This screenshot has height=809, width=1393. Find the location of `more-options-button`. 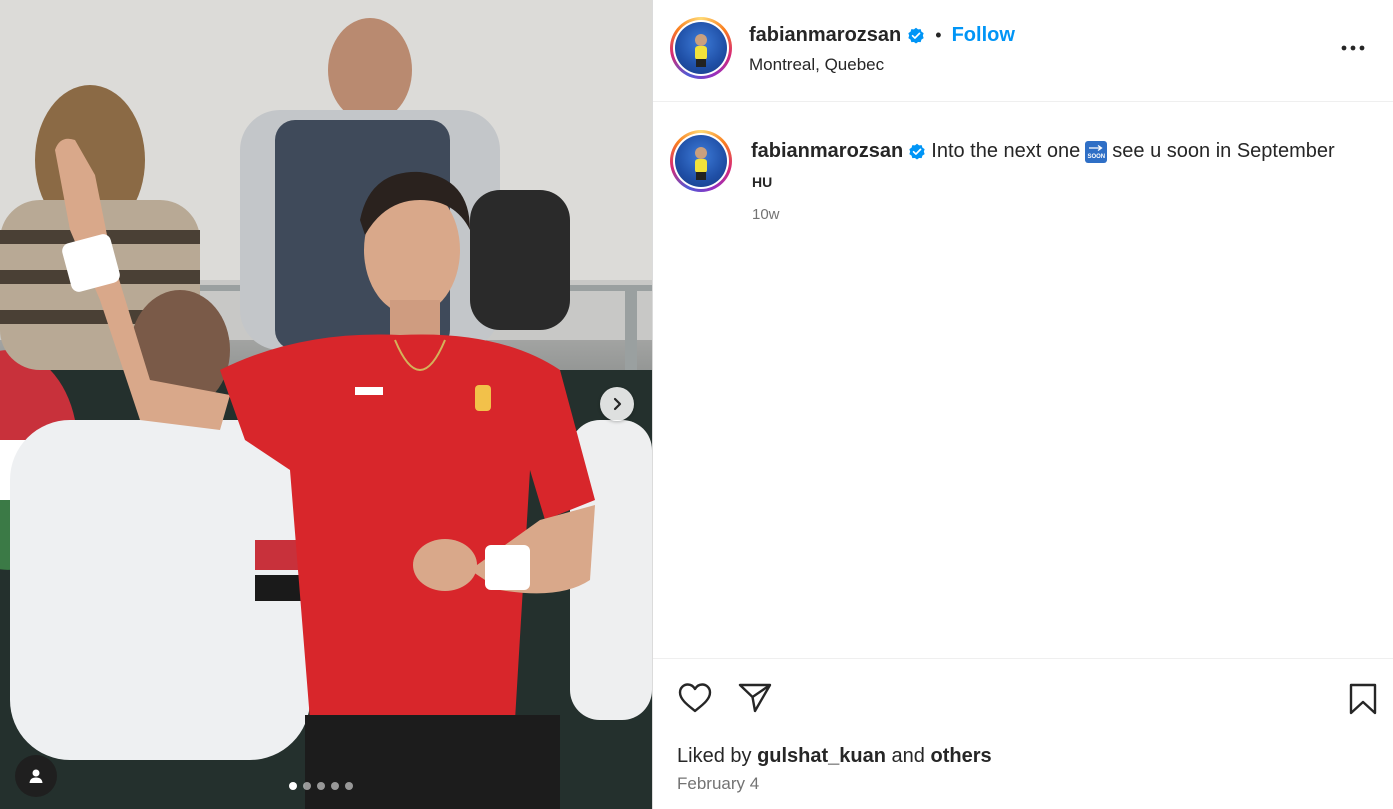

more-options-button is located at coordinates (1353, 48).